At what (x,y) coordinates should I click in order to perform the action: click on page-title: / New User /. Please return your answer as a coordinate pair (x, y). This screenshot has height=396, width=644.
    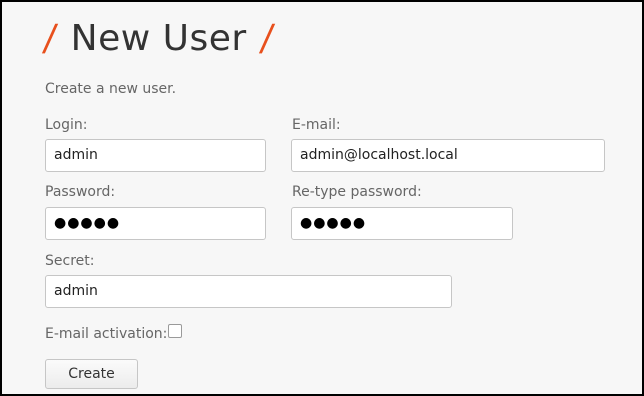
    Looking at the image, I should click on (159, 38).